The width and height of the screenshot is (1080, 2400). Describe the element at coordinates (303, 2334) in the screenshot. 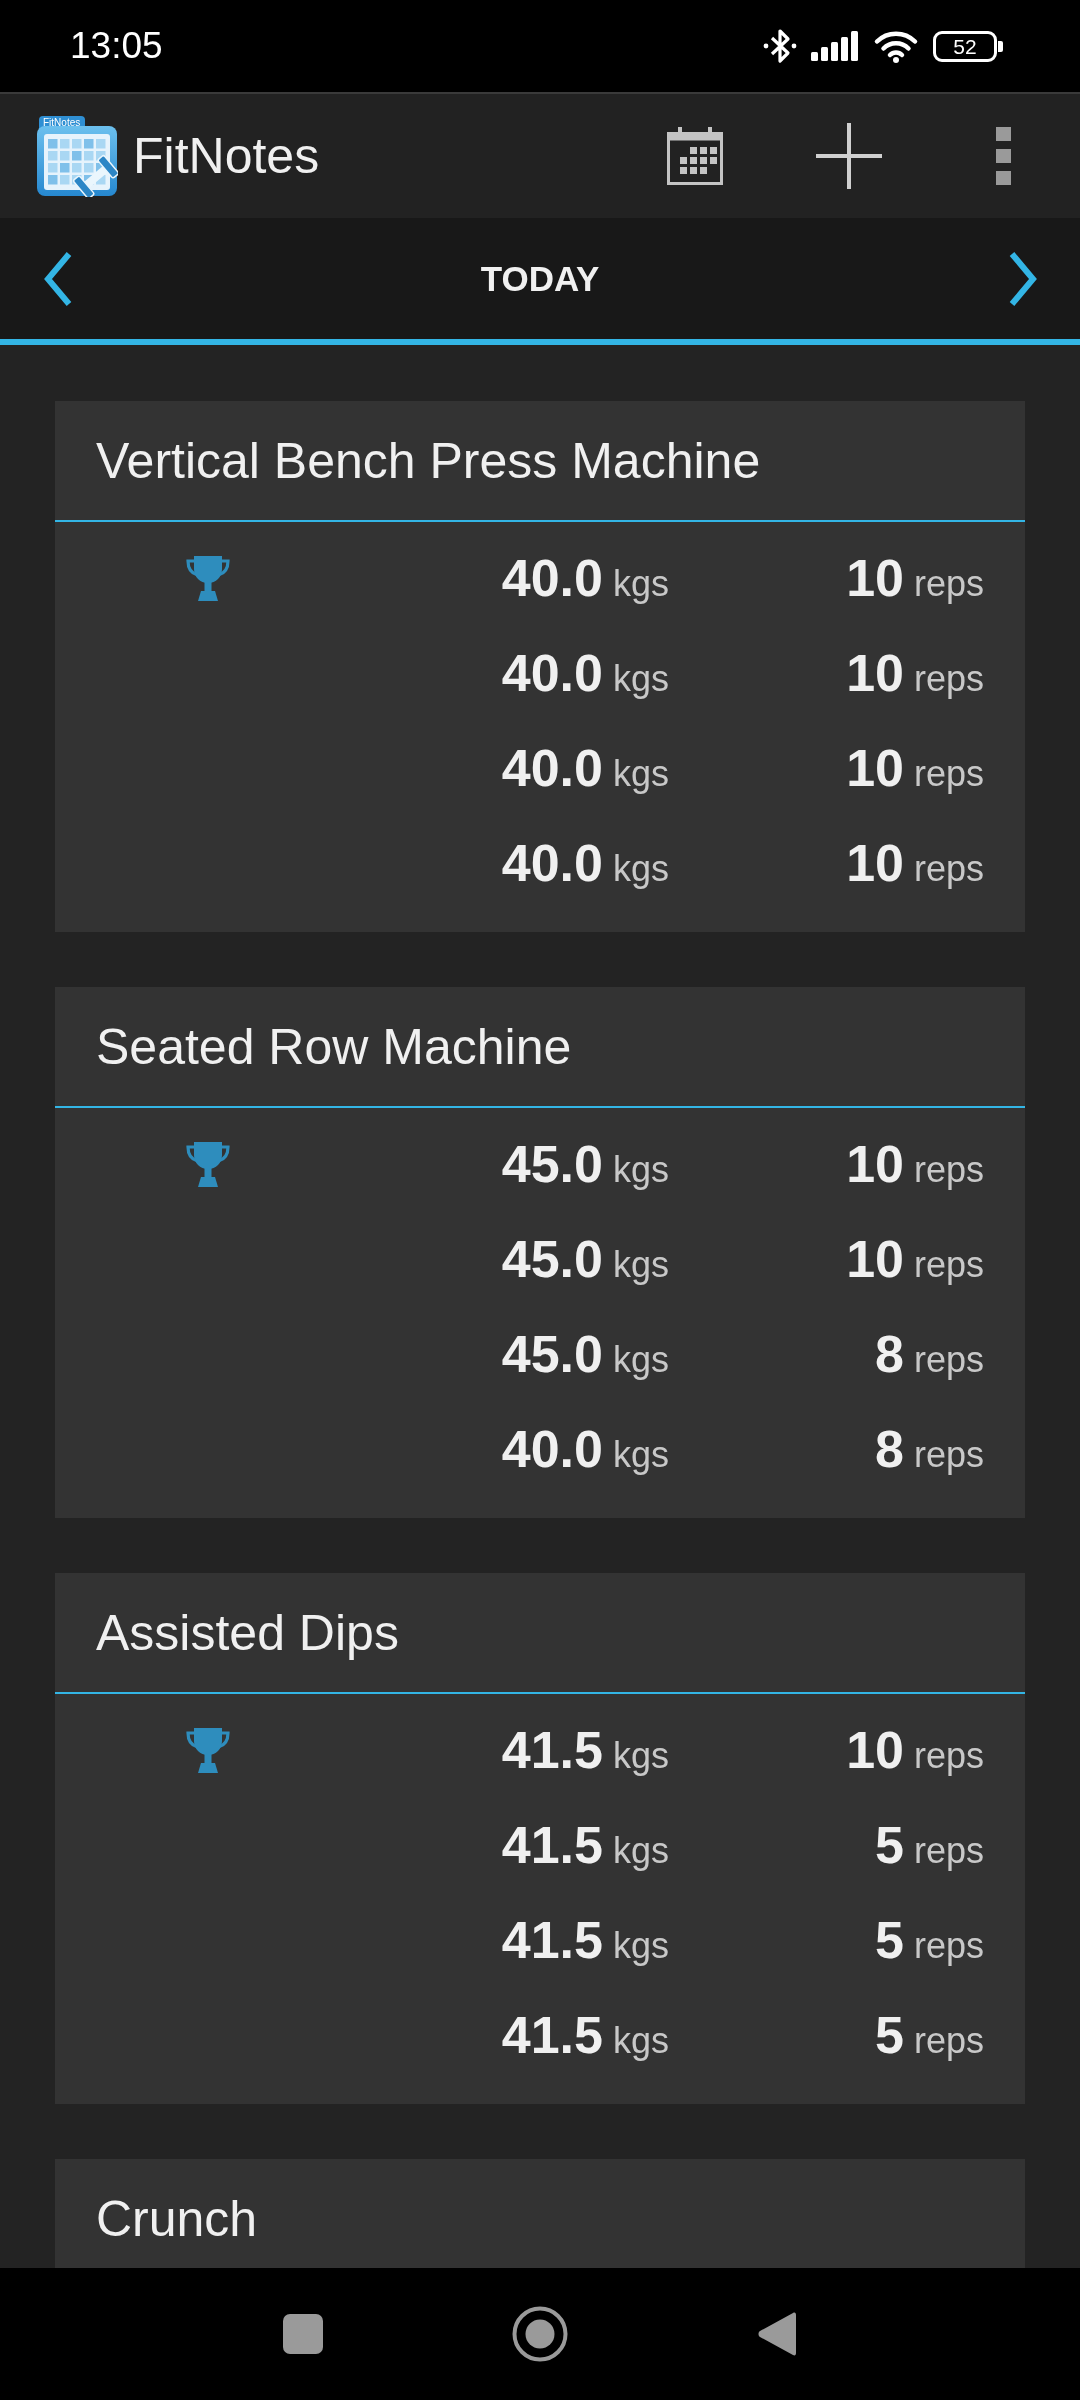

I see `square-icon` at that location.